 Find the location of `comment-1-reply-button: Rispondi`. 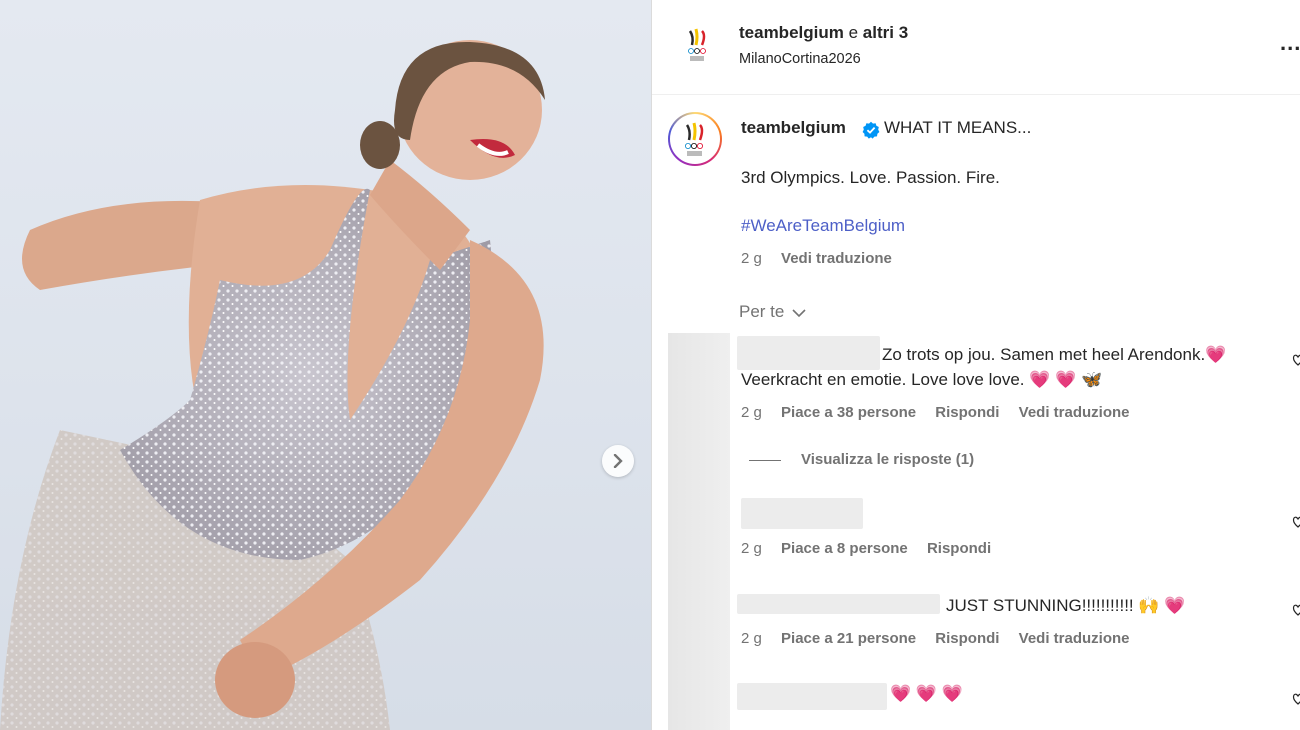

comment-1-reply-button: Rispondi is located at coordinates (967, 412).